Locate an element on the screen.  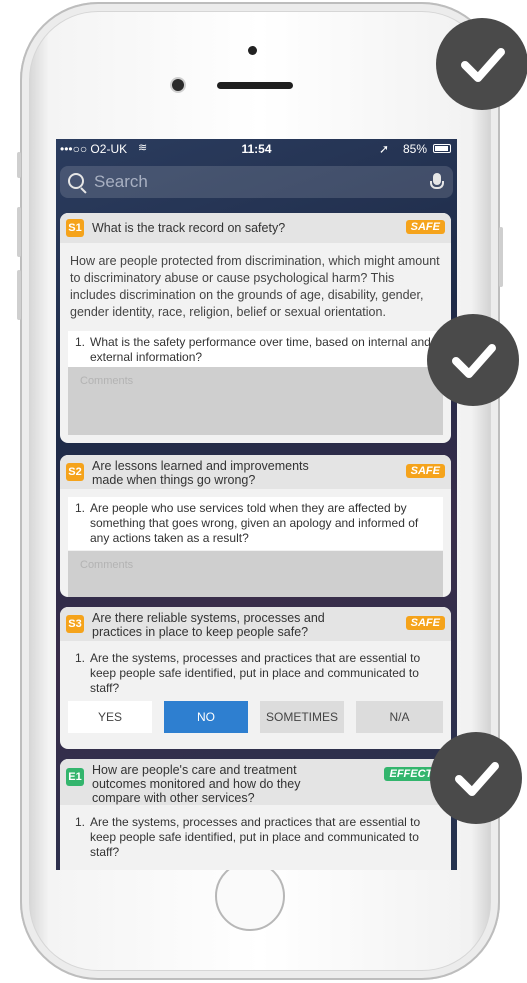
home-button is located at coordinates (250, 896).